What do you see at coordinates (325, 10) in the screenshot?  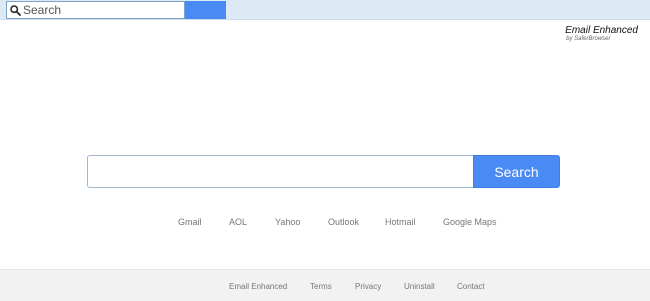 I see `top-toolbar` at bounding box center [325, 10].